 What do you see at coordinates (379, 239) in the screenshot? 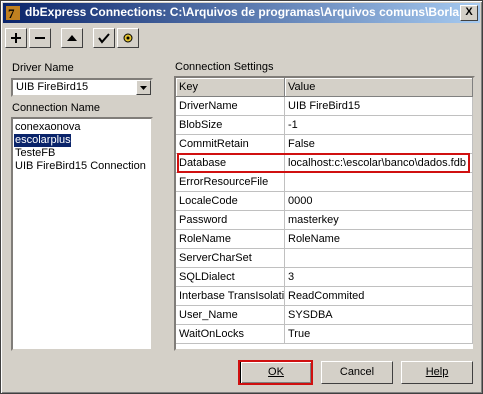
I see `setting-value: RoleName` at bounding box center [379, 239].